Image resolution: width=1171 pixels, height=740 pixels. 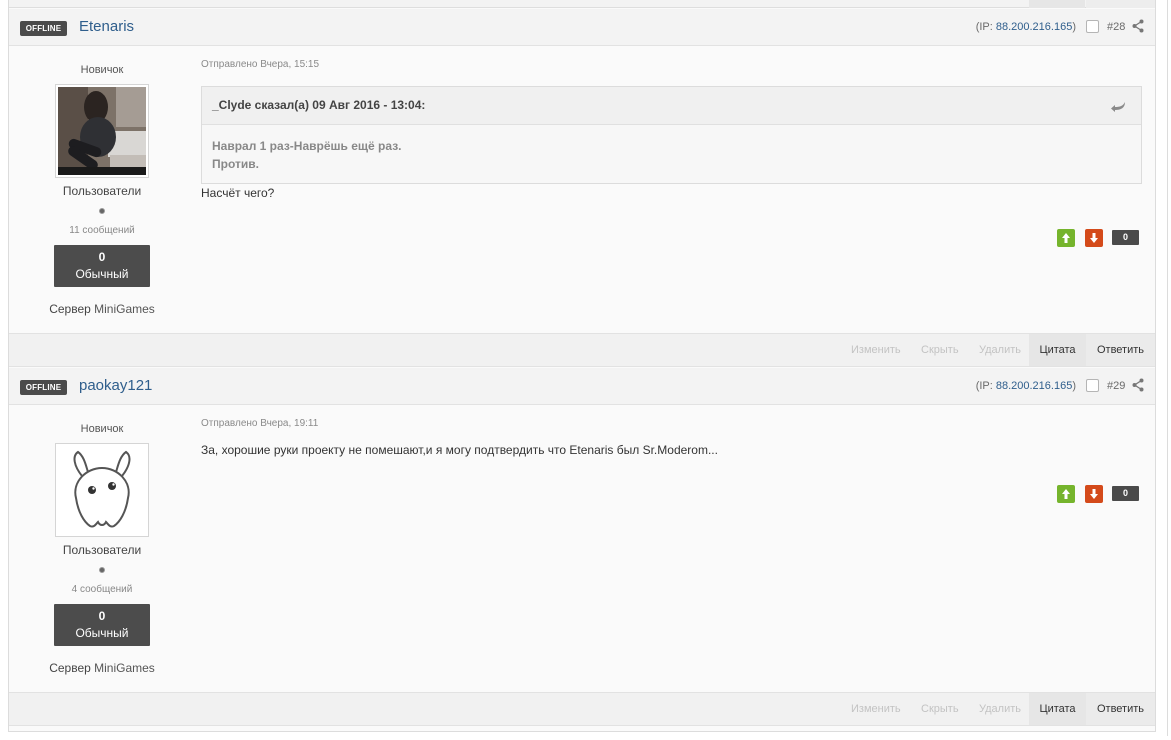 I want to click on quote-citation: _Clyde сказал(а) 09 Авг 2016 - 13:04:, so click(x=319, y=105).